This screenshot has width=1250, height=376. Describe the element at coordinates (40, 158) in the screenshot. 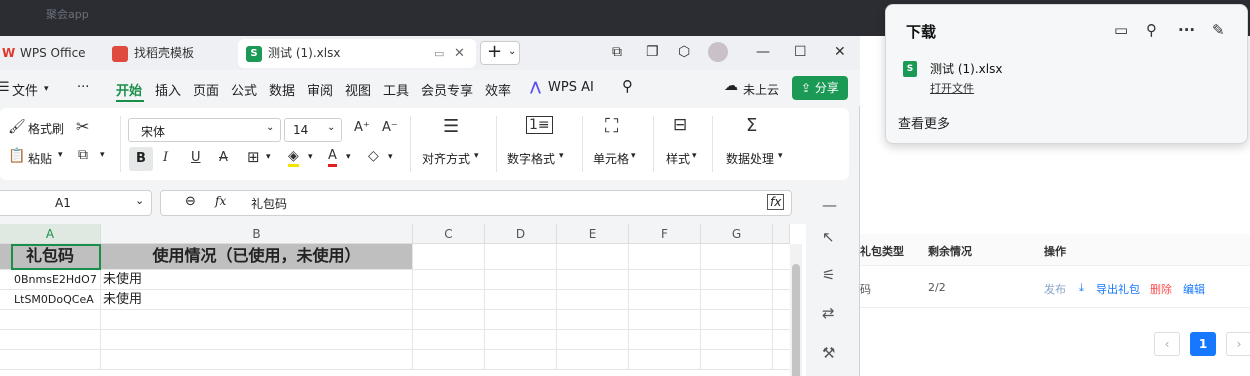

I see `paste-button: 粘贴` at that location.